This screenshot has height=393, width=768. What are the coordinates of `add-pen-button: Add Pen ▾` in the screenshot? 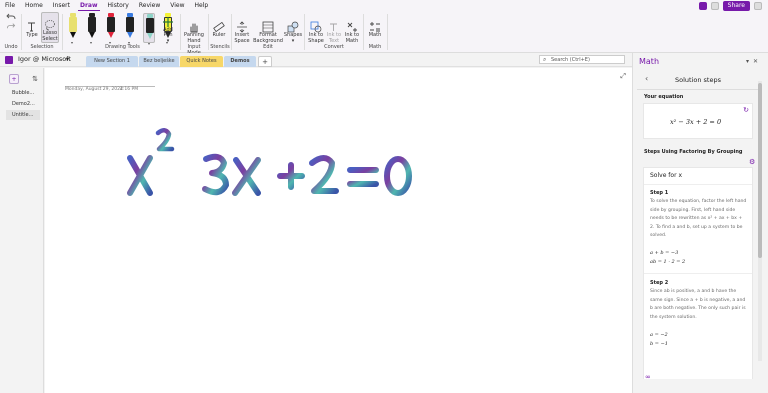 It's located at (168, 27).